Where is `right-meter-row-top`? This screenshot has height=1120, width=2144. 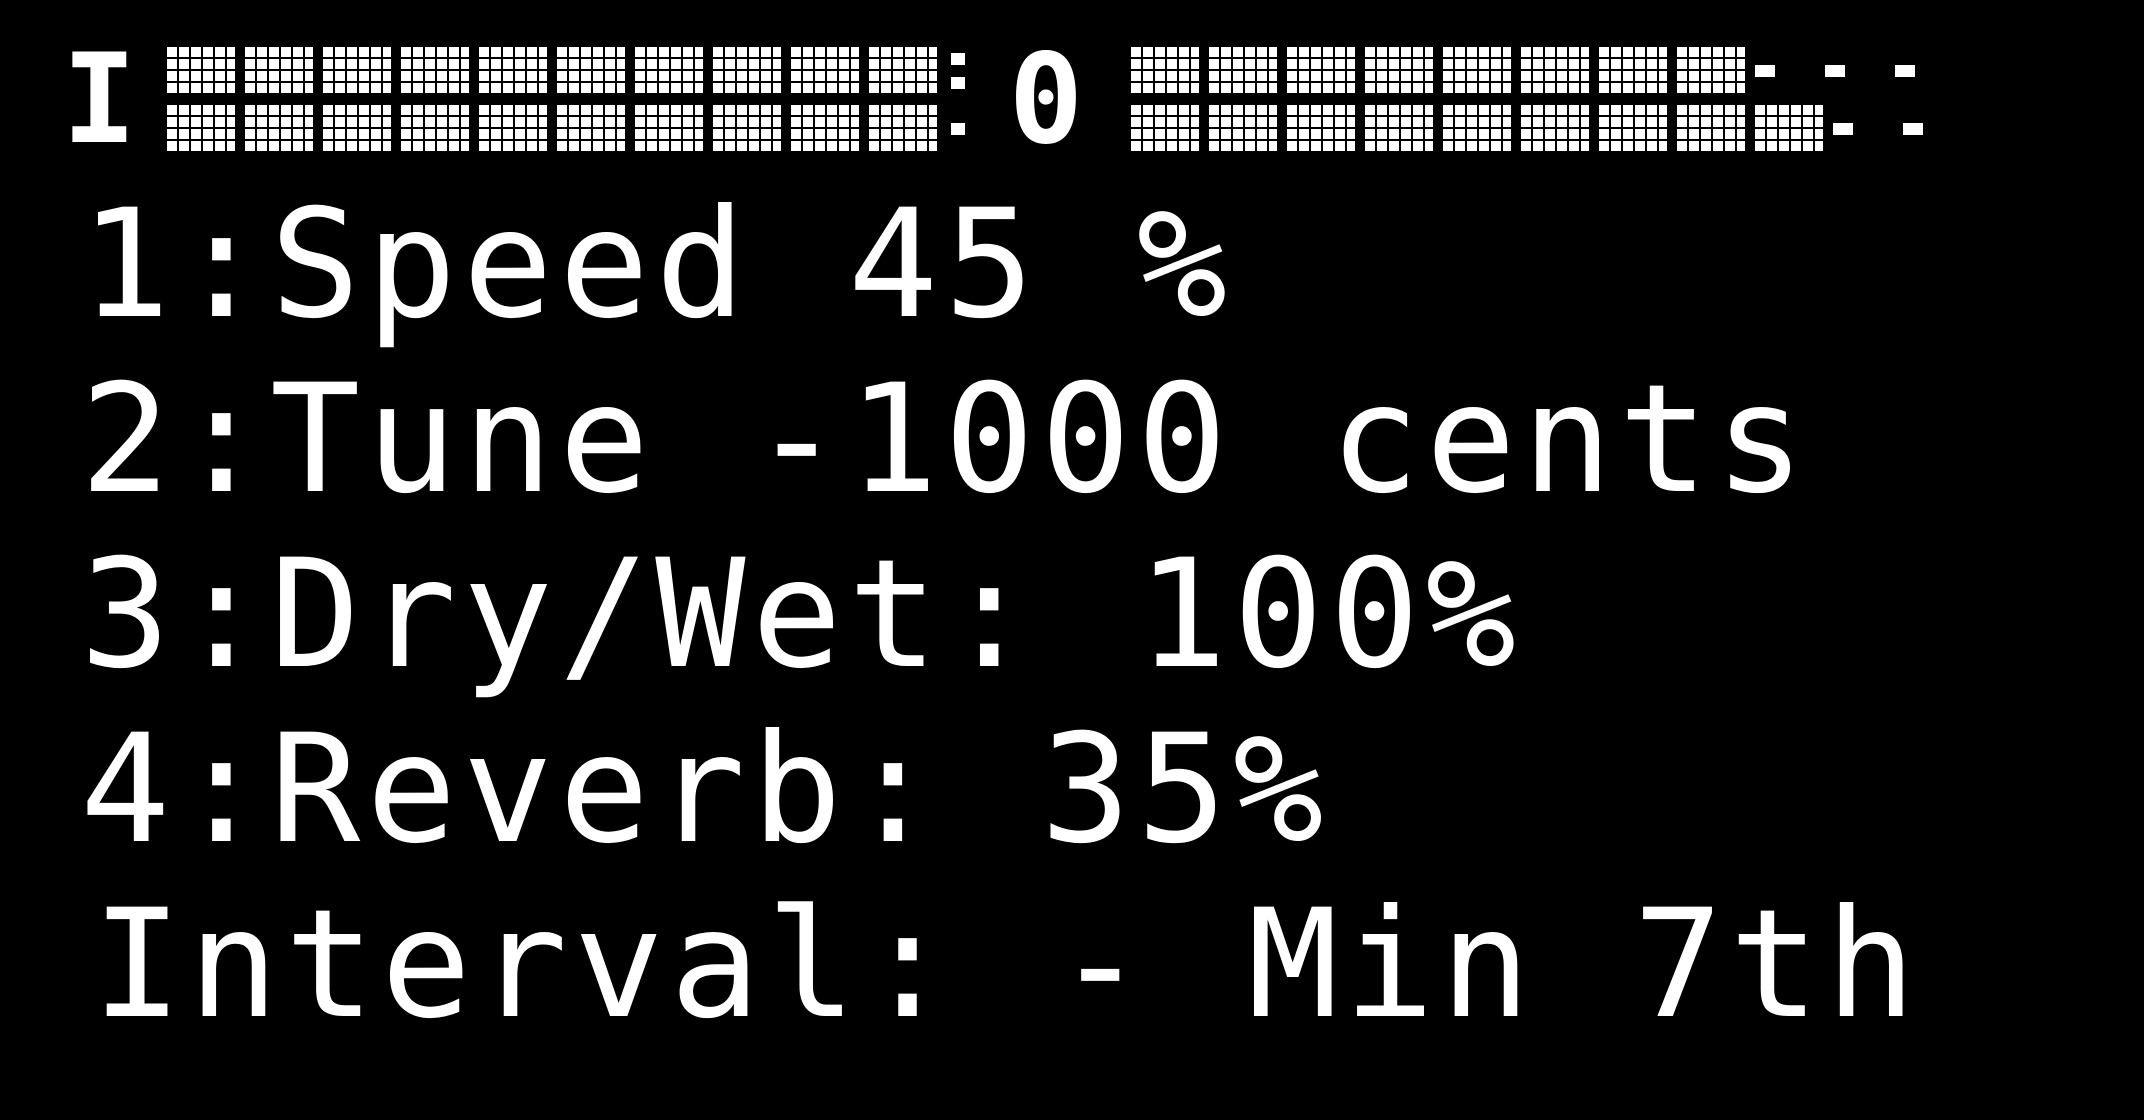
right-meter-row-top is located at coordinates (1527, 71).